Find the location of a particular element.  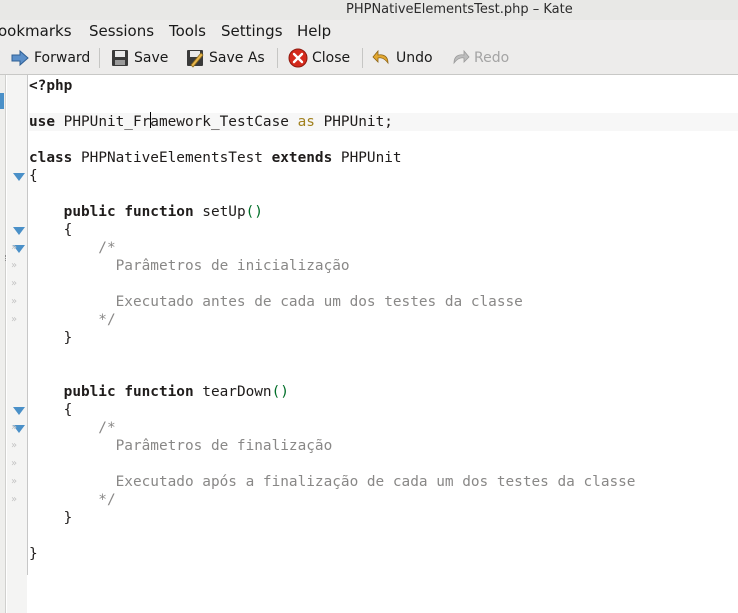

menubar: ookmarks Sessions Tools Settings Help is located at coordinates (369, 31).